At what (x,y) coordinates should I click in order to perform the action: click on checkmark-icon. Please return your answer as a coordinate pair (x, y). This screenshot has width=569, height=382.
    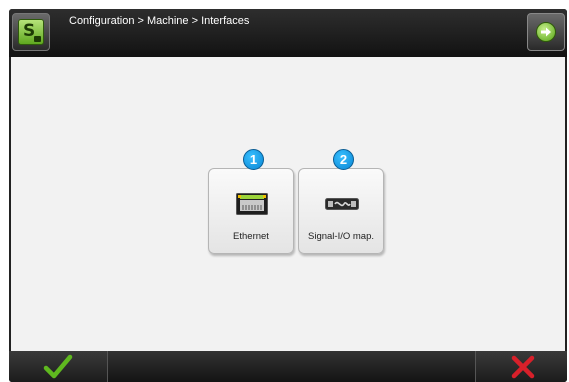
    Looking at the image, I should click on (58, 366).